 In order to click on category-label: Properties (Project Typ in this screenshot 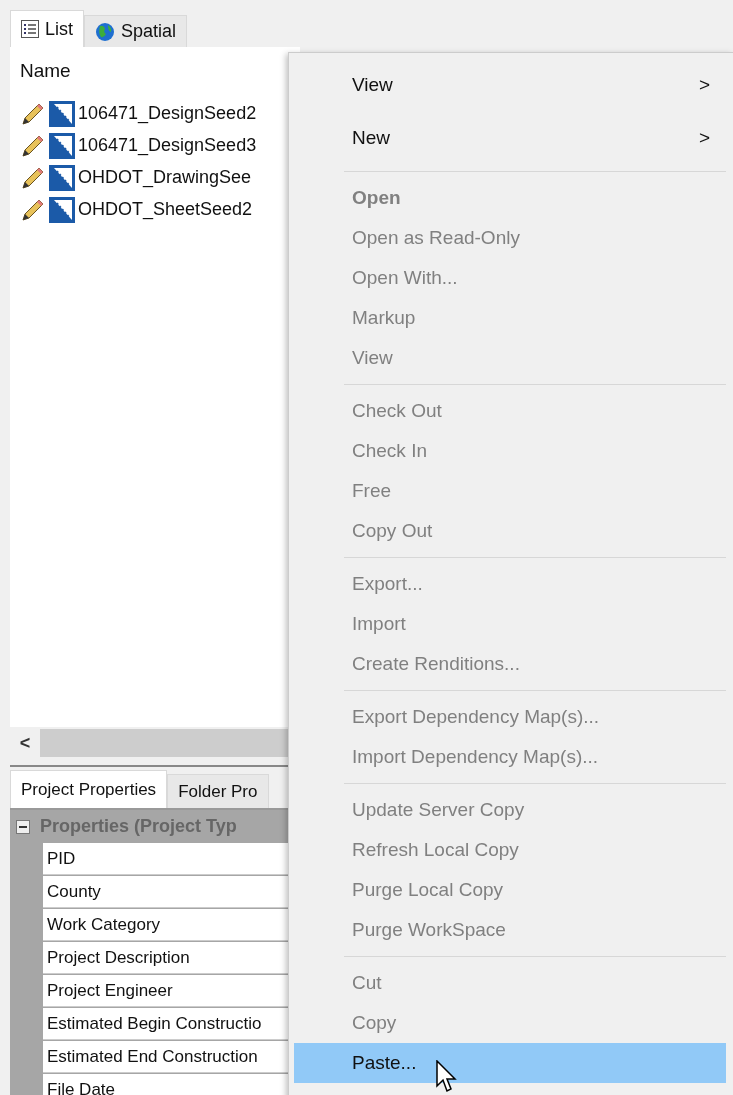, I will do `click(138, 826)`.